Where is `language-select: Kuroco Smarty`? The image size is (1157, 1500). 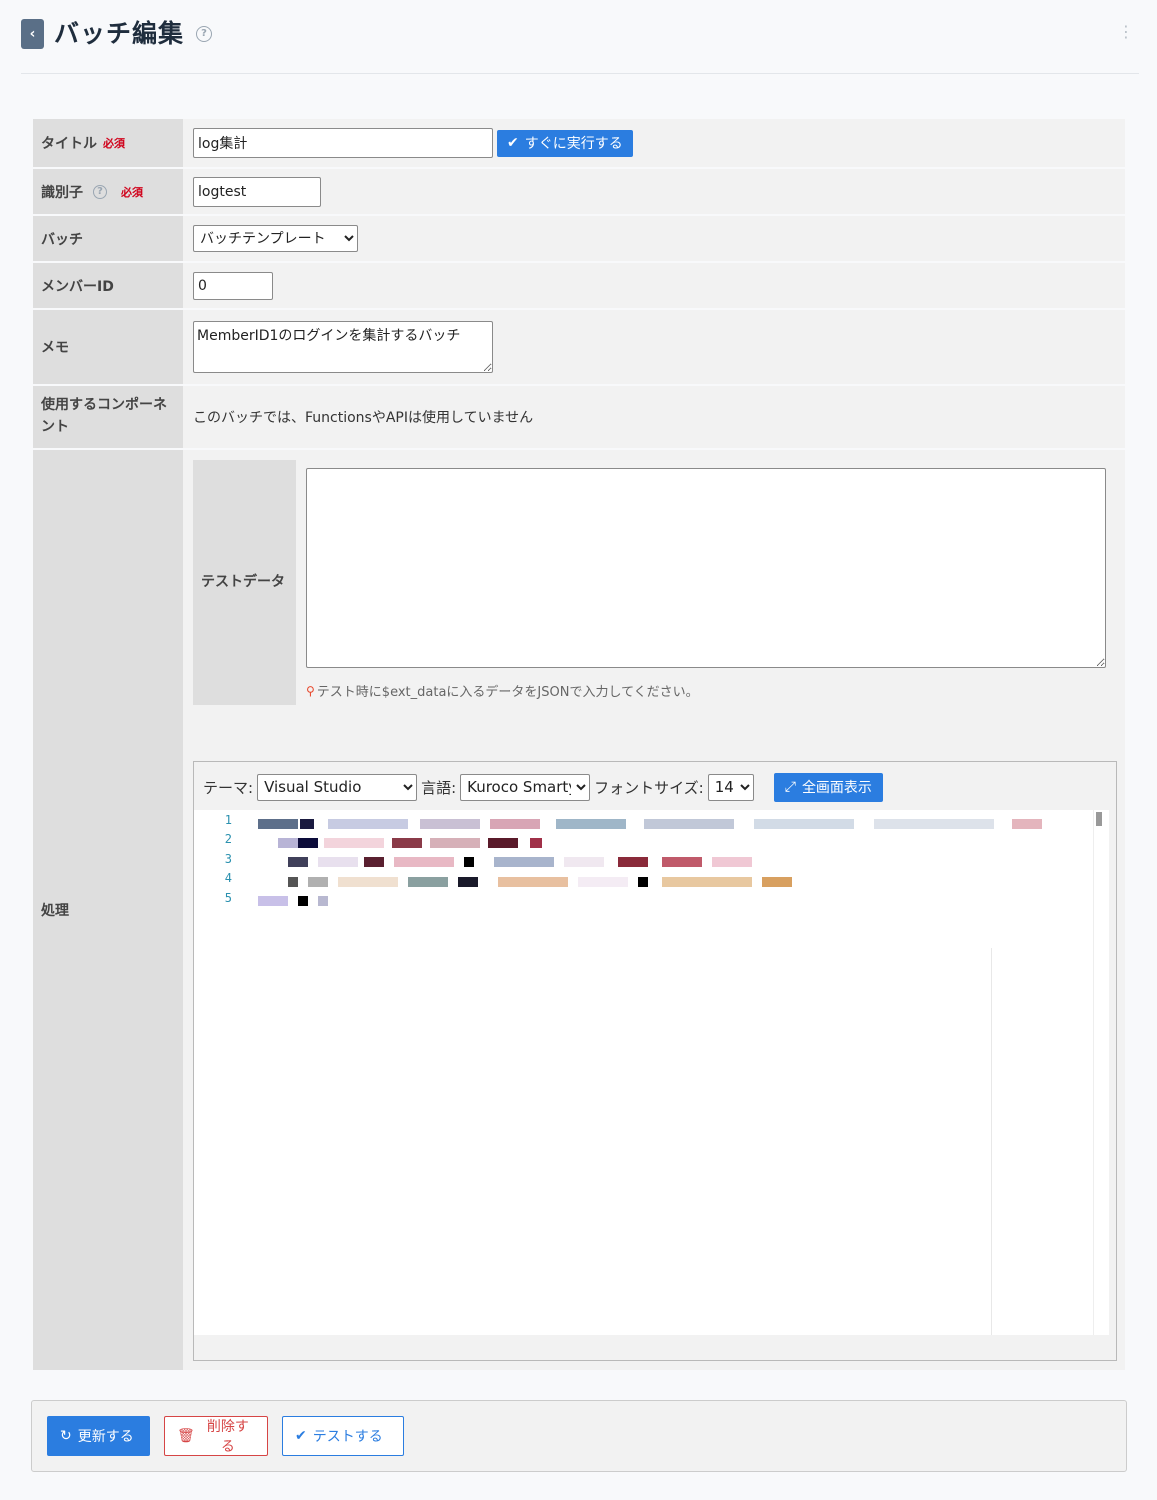
language-select: Kuroco Smarty is located at coordinates (525, 787).